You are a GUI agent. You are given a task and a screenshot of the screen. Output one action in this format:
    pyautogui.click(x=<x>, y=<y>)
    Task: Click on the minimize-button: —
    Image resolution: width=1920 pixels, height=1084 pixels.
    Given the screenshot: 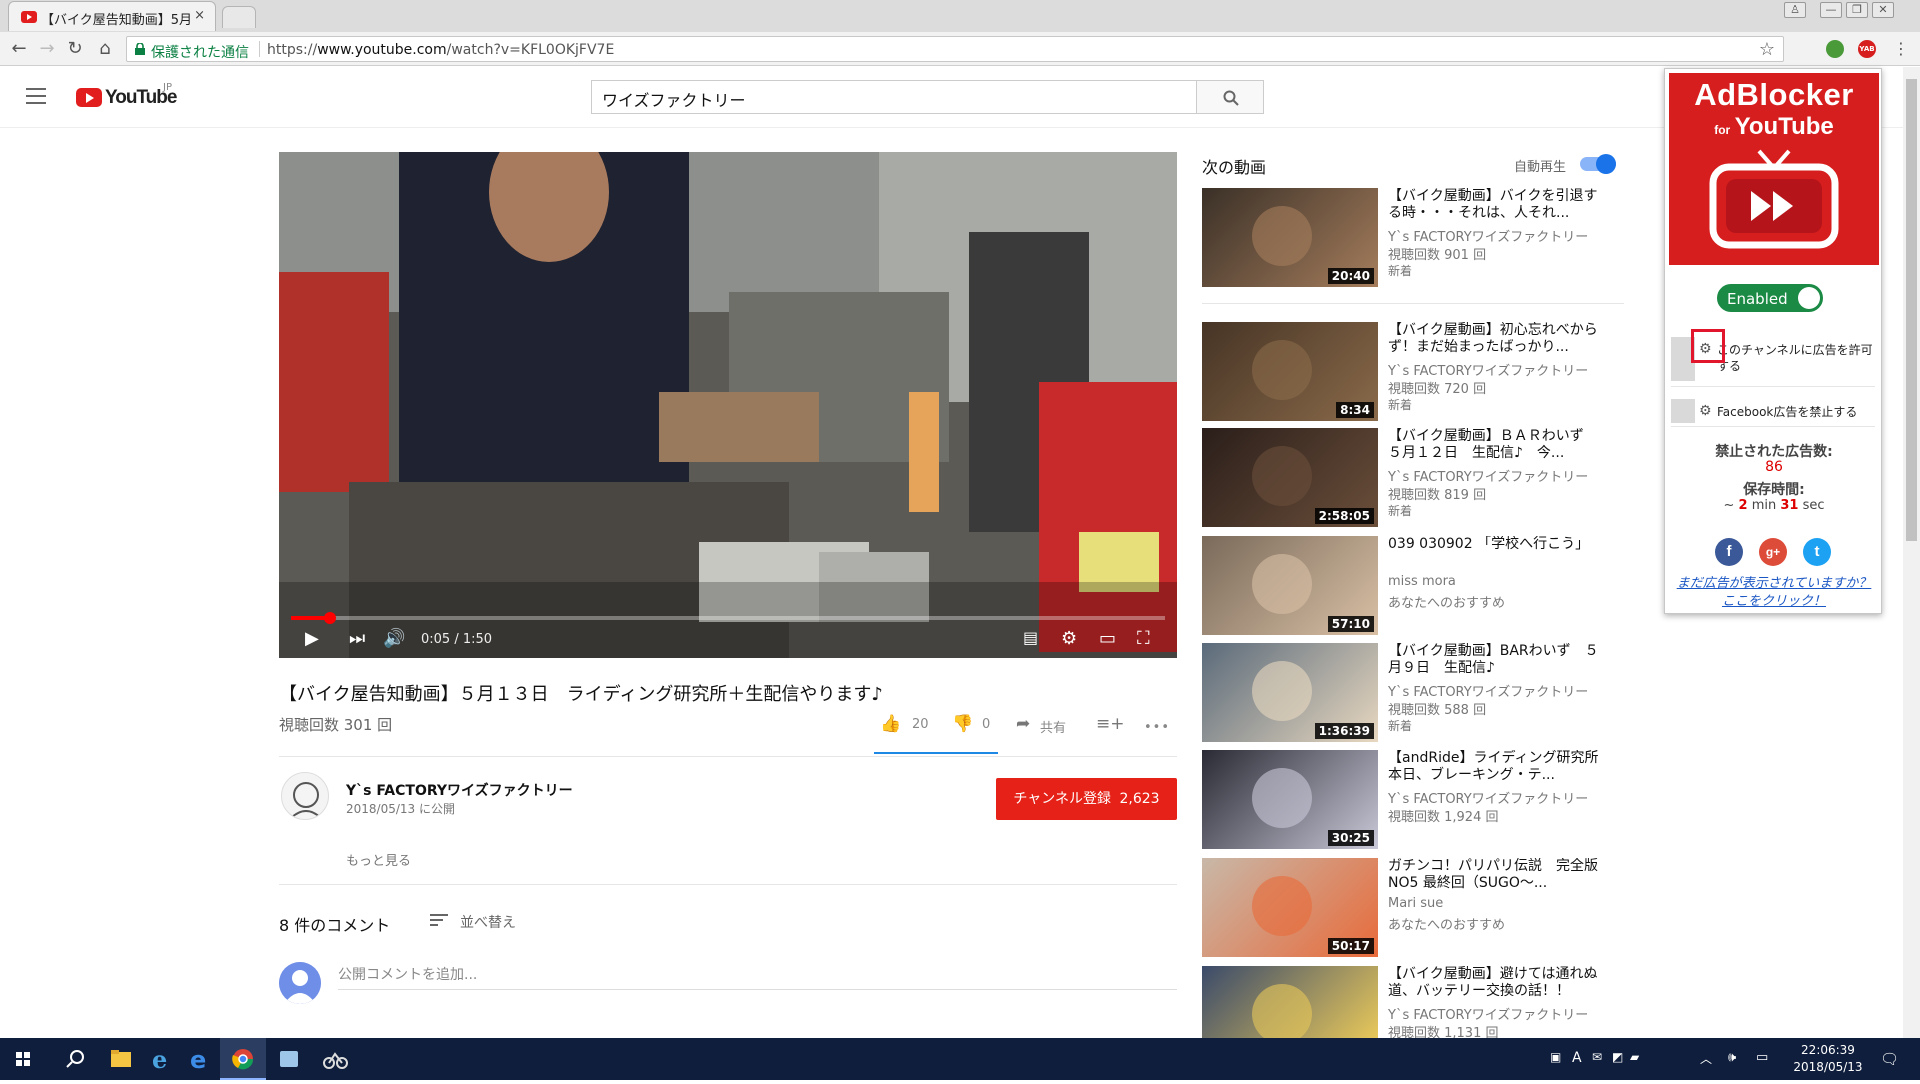 What is the action you would take?
    pyautogui.click(x=1831, y=10)
    